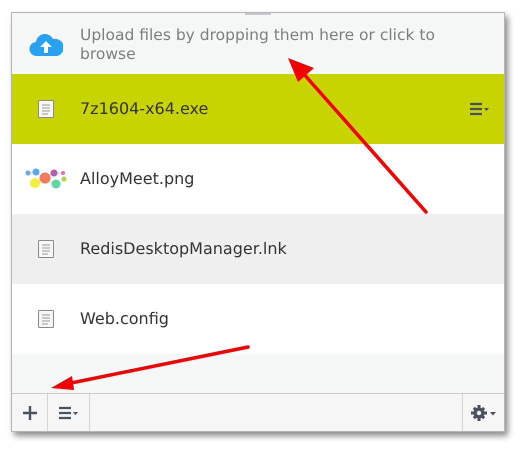  I want to click on colored-dots-icon, so click(46, 179).